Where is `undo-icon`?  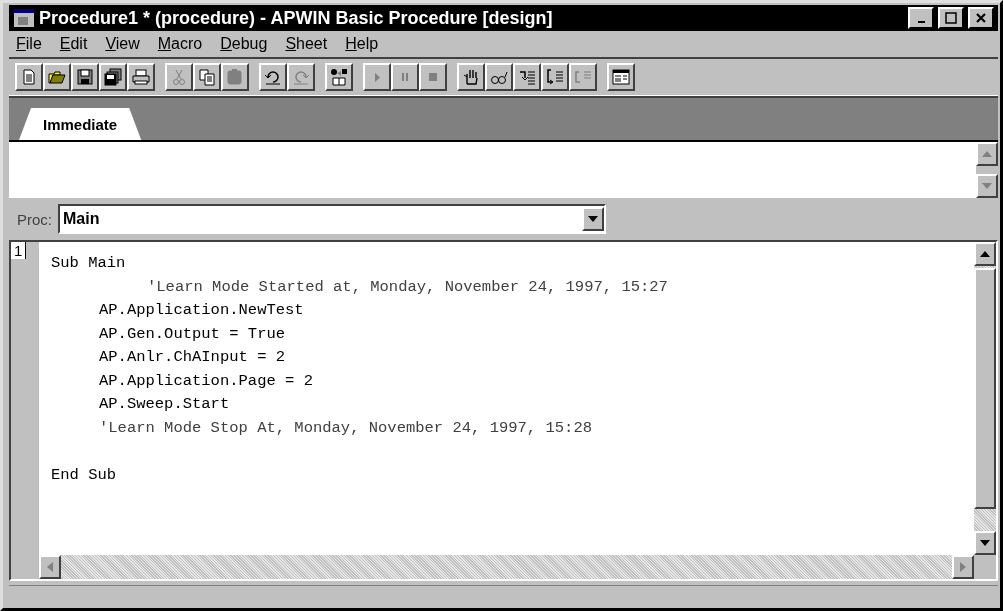 undo-icon is located at coordinates (273, 77).